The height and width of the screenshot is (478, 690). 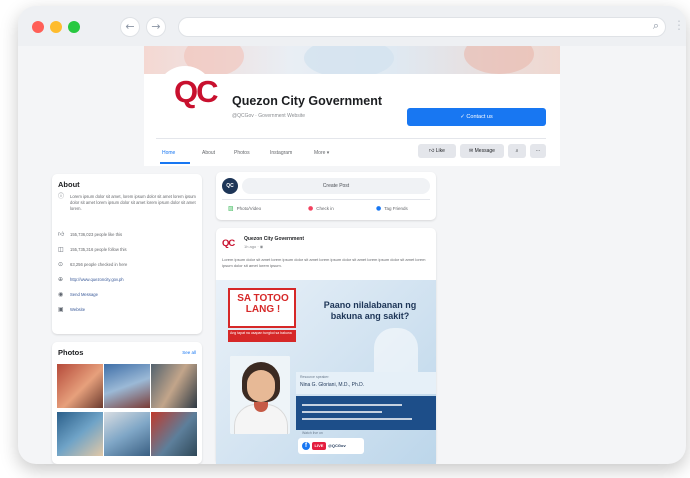 I want to click on create-post-input: Create Post, so click(x=336, y=186).